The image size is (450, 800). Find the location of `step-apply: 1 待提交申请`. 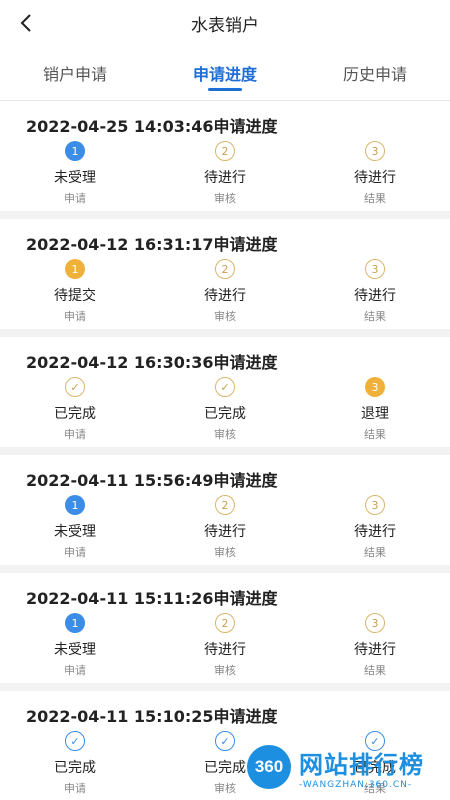

step-apply: 1 待提交申请 is located at coordinates (75, 291).